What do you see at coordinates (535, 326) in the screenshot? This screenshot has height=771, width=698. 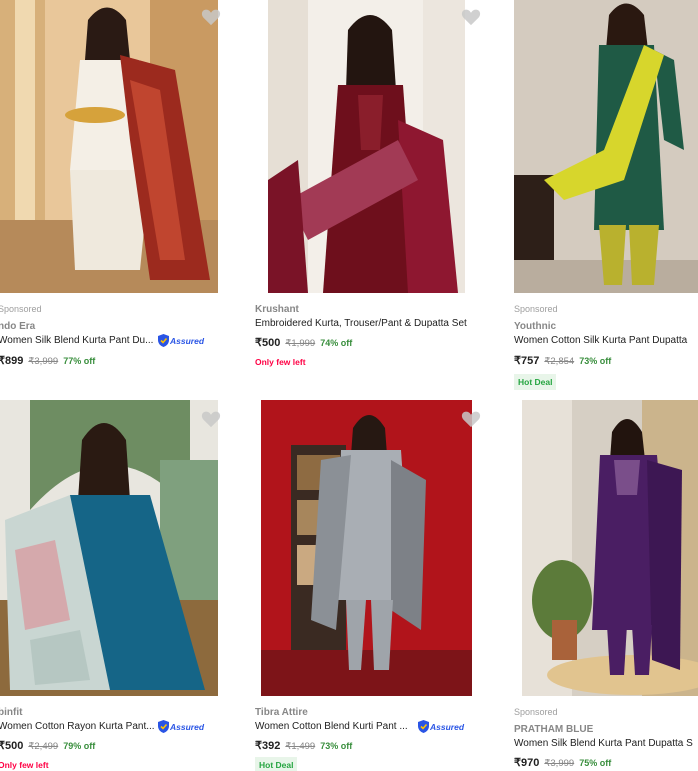 I see `product-brand-3: Youthnic` at bounding box center [535, 326].